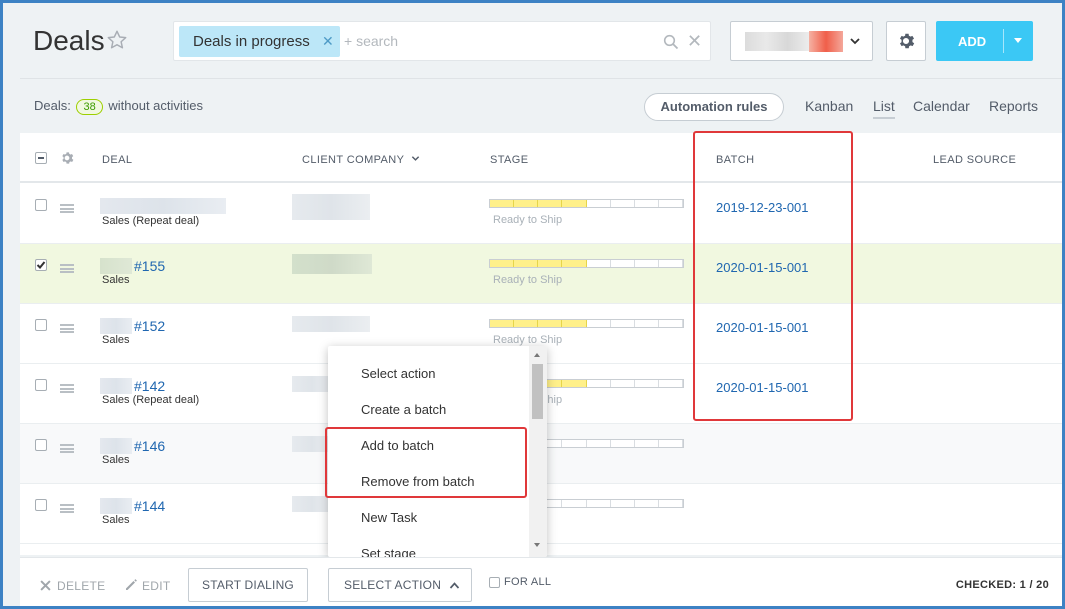  What do you see at coordinates (248, 585) in the screenshot?
I see `start-dialing-button: START DIALING` at bounding box center [248, 585].